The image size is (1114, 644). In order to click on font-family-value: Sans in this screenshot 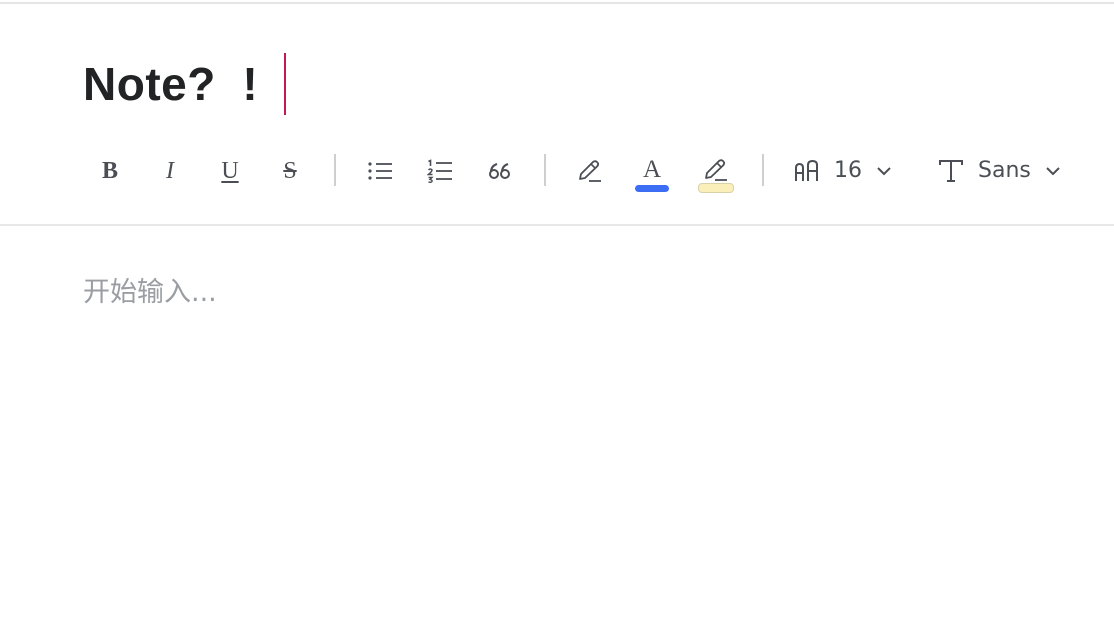, I will do `click(1004, 170)`.